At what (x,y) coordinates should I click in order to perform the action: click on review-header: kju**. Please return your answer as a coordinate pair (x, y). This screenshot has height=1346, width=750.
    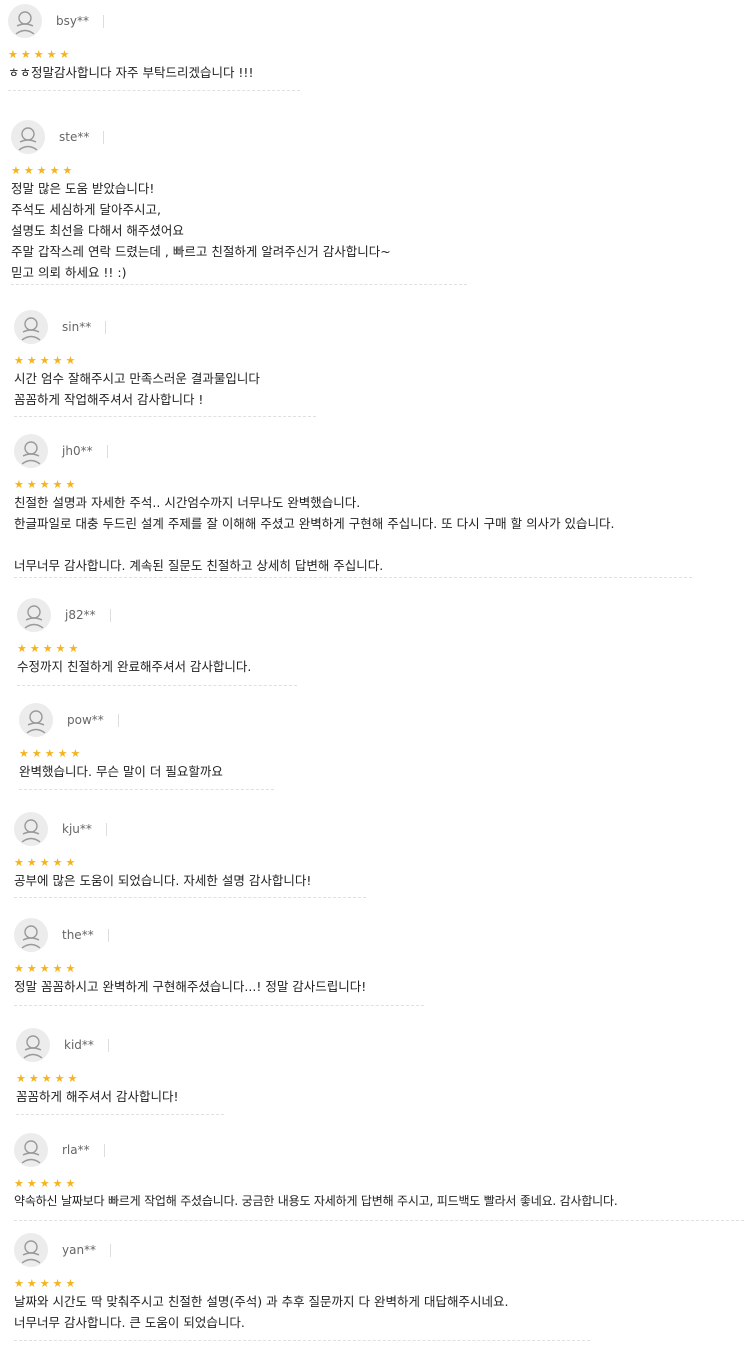
    Looking at the image, I should click on (60, 829).